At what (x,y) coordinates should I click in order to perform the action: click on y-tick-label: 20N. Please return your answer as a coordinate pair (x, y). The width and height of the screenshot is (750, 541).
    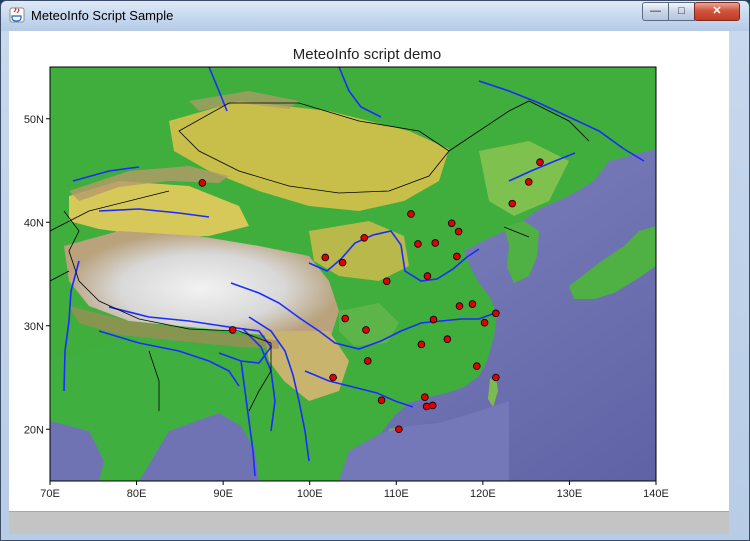
    Looking at the image, I should click on (34, 430).